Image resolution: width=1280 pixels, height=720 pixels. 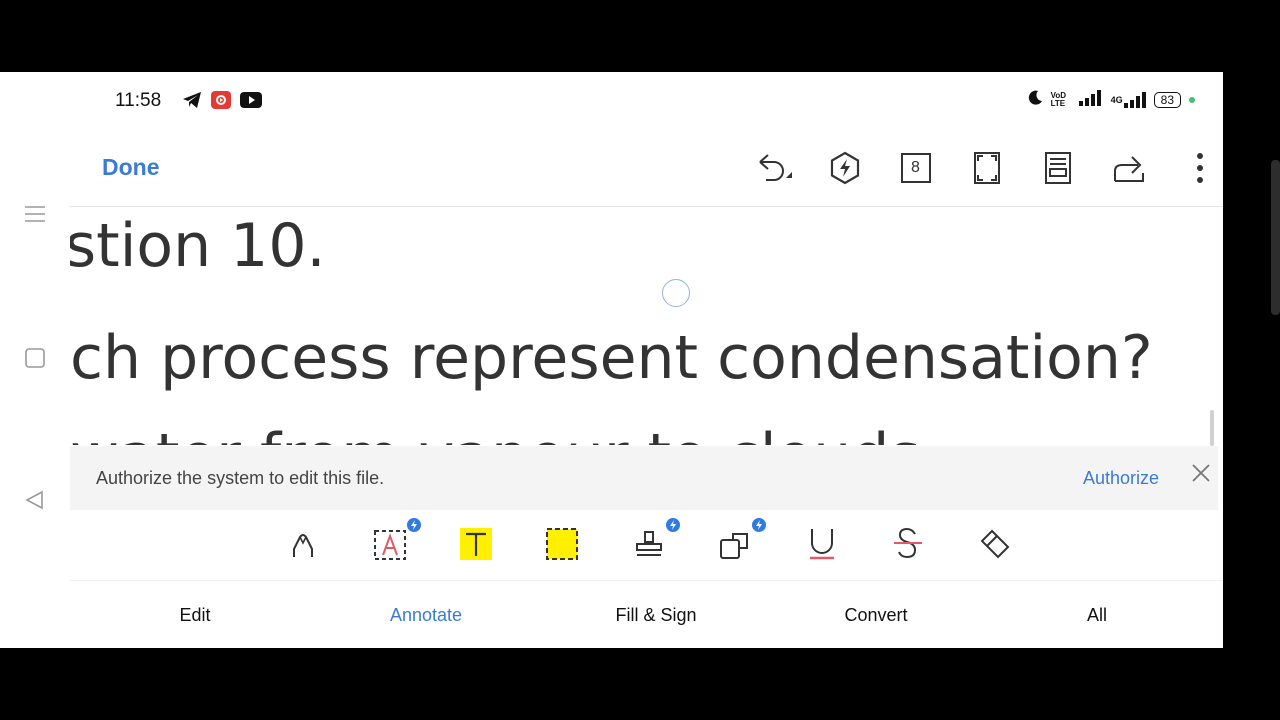 I want to click on page-count-icon: 8, so click(x=915, y=168).